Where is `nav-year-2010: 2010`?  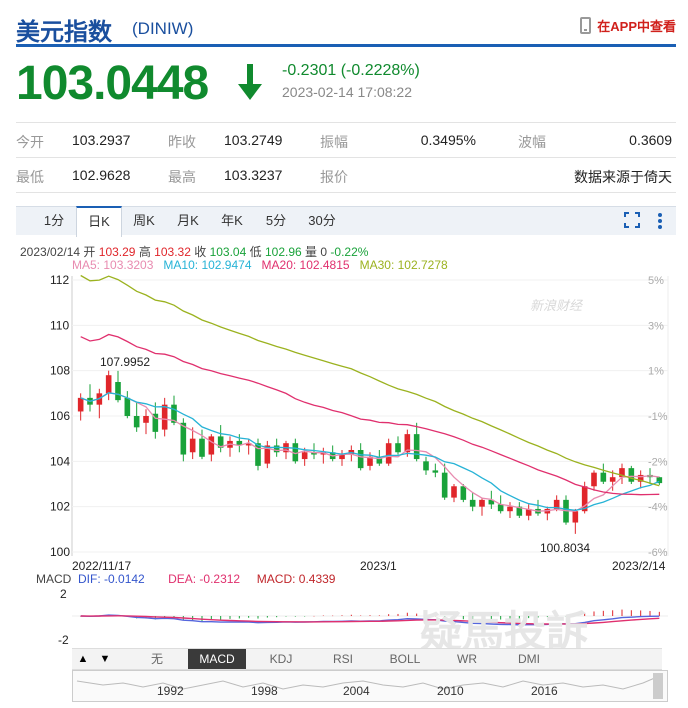 nav-year-2010: 2010 is located at coordinates (450, 691).